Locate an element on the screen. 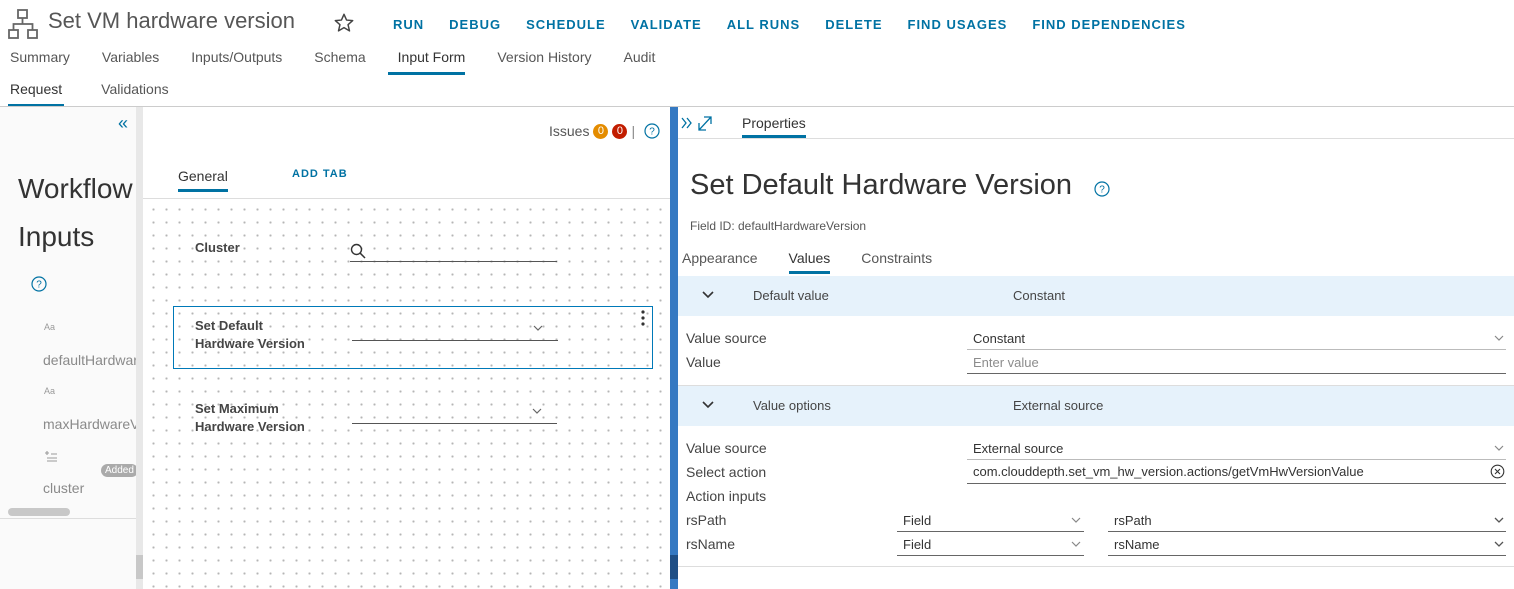  action-inputs-label: Action inputs is located at coordinates (726, 496).